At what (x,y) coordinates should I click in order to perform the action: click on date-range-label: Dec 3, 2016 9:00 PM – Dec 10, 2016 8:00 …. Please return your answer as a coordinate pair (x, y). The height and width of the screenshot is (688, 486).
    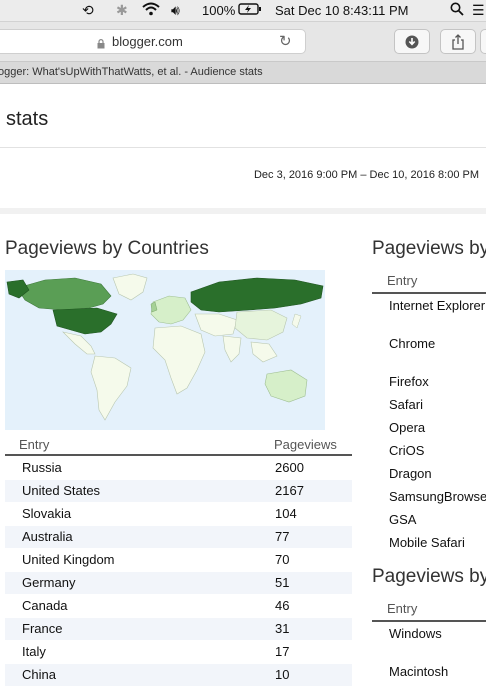
    Looking at the image, I should click on (366, 175).